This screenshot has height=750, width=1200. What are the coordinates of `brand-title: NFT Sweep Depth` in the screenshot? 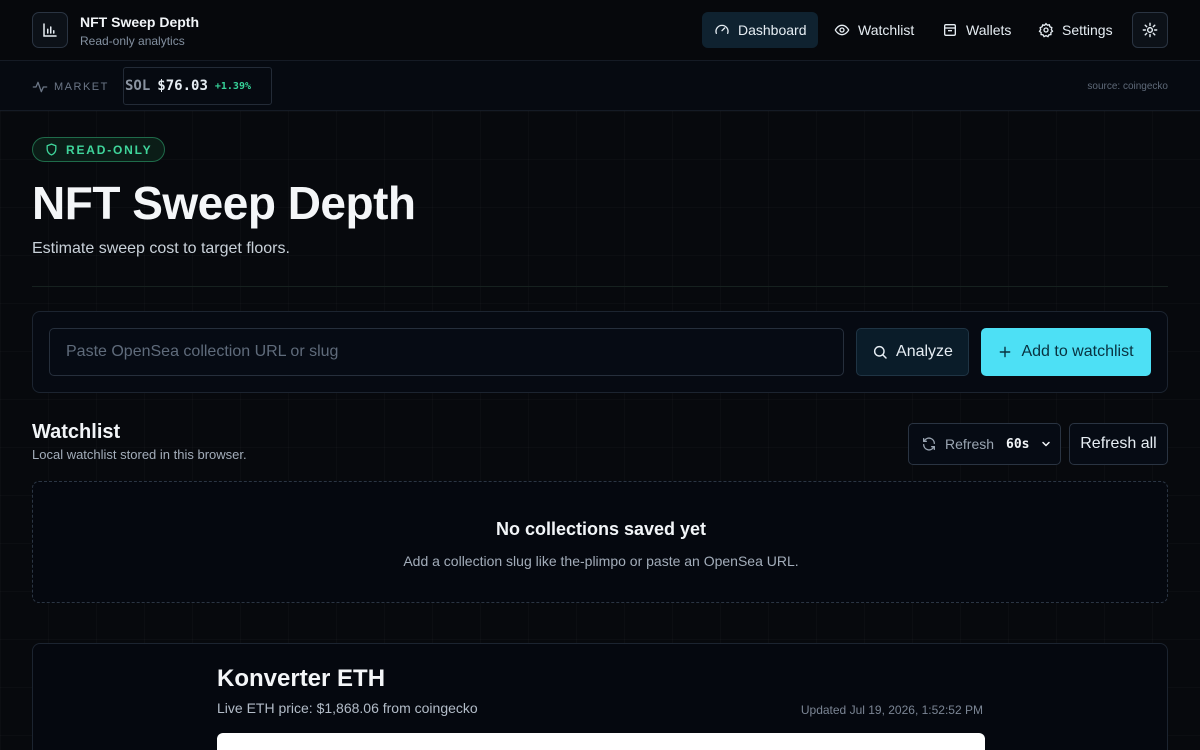 It's located at (140, 22).